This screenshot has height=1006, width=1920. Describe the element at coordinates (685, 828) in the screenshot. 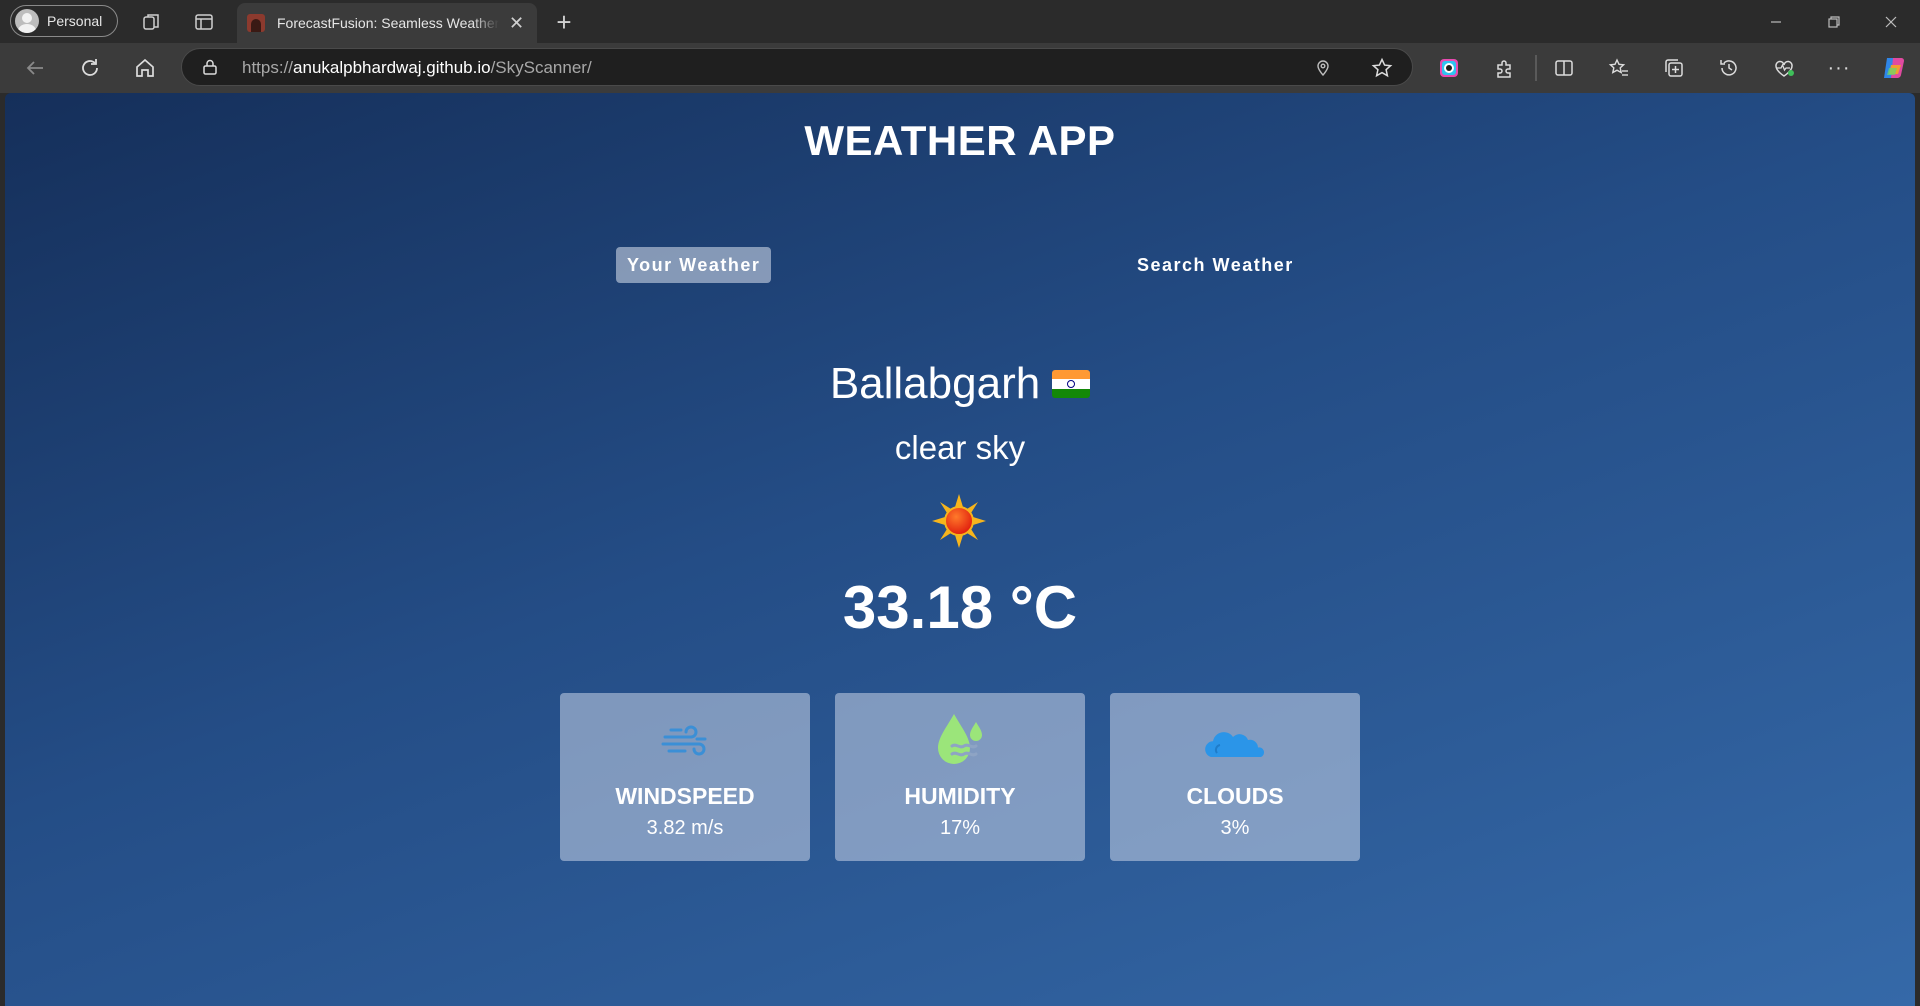

I see `windspeed-value: 3.82 m/s` at that location.